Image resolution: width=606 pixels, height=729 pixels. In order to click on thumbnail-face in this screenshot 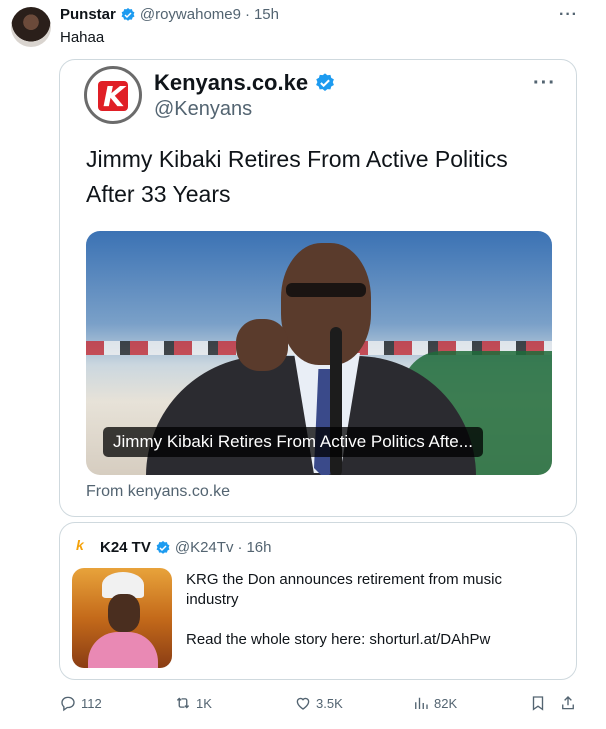, I will do `click(124, 613)`.